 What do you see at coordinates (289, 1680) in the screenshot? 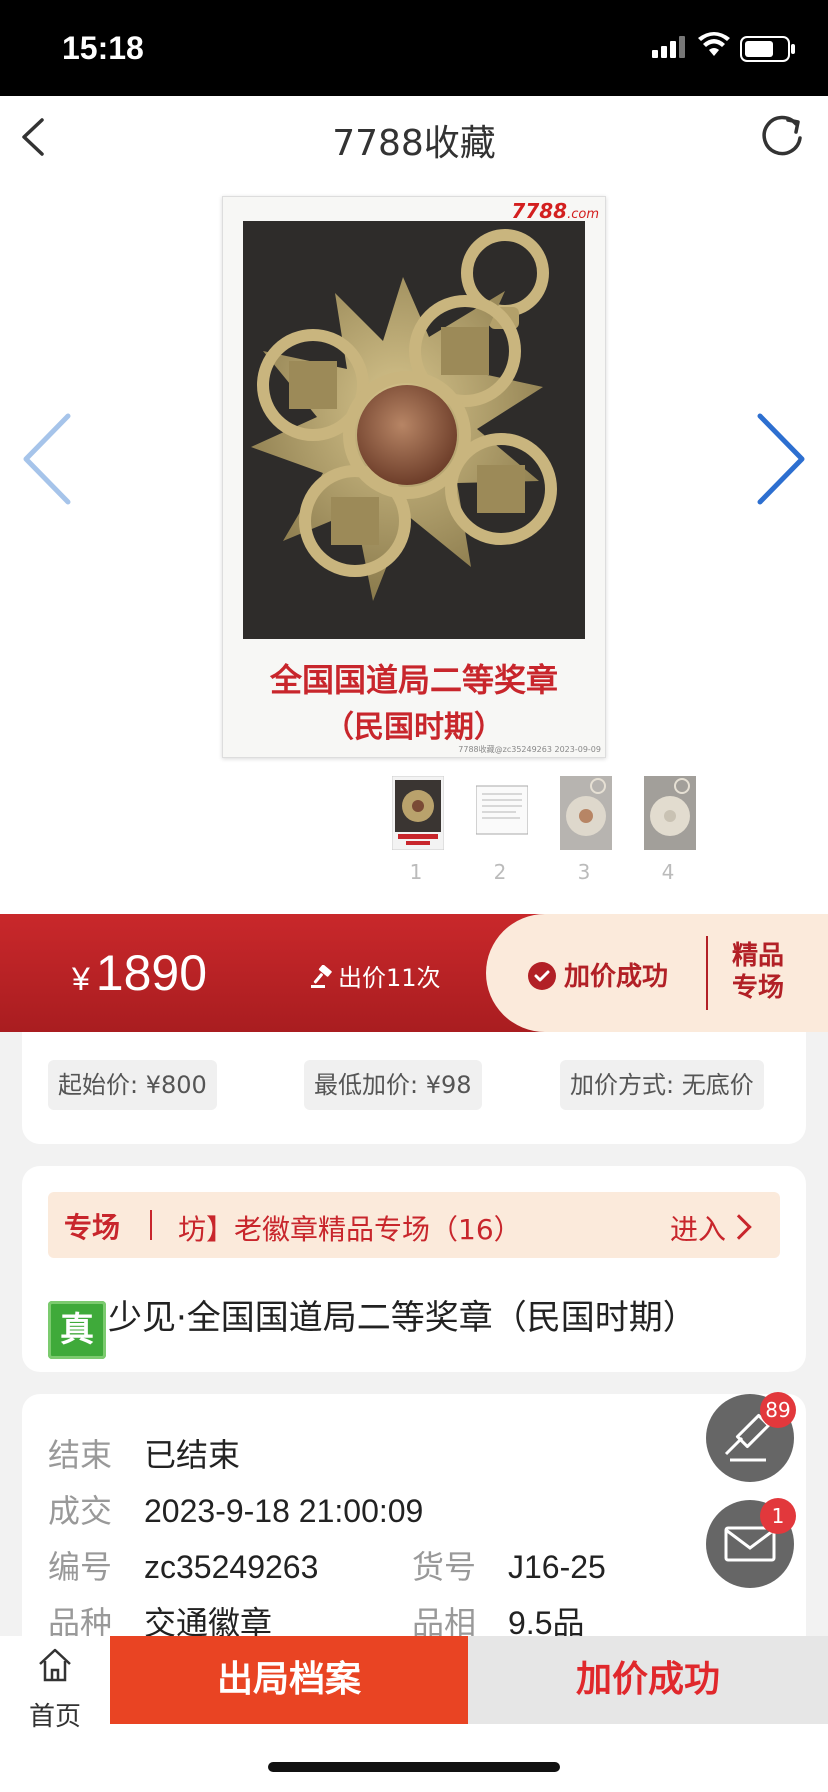
I see `archive-button: 出局档案` at bounding box center [289, 1680].